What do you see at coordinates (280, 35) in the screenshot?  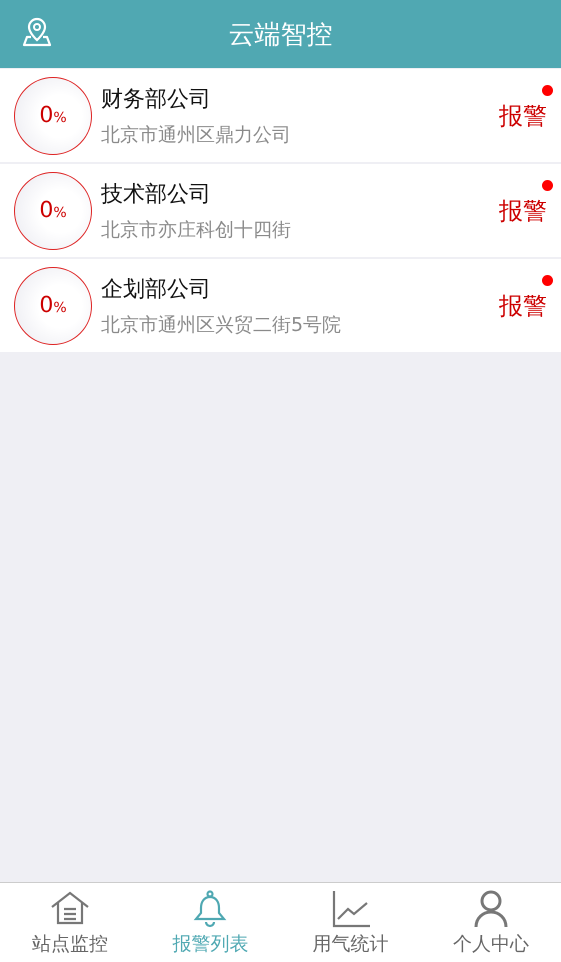 I see `page-title: 云端智控` at bounding box center [280, 35].